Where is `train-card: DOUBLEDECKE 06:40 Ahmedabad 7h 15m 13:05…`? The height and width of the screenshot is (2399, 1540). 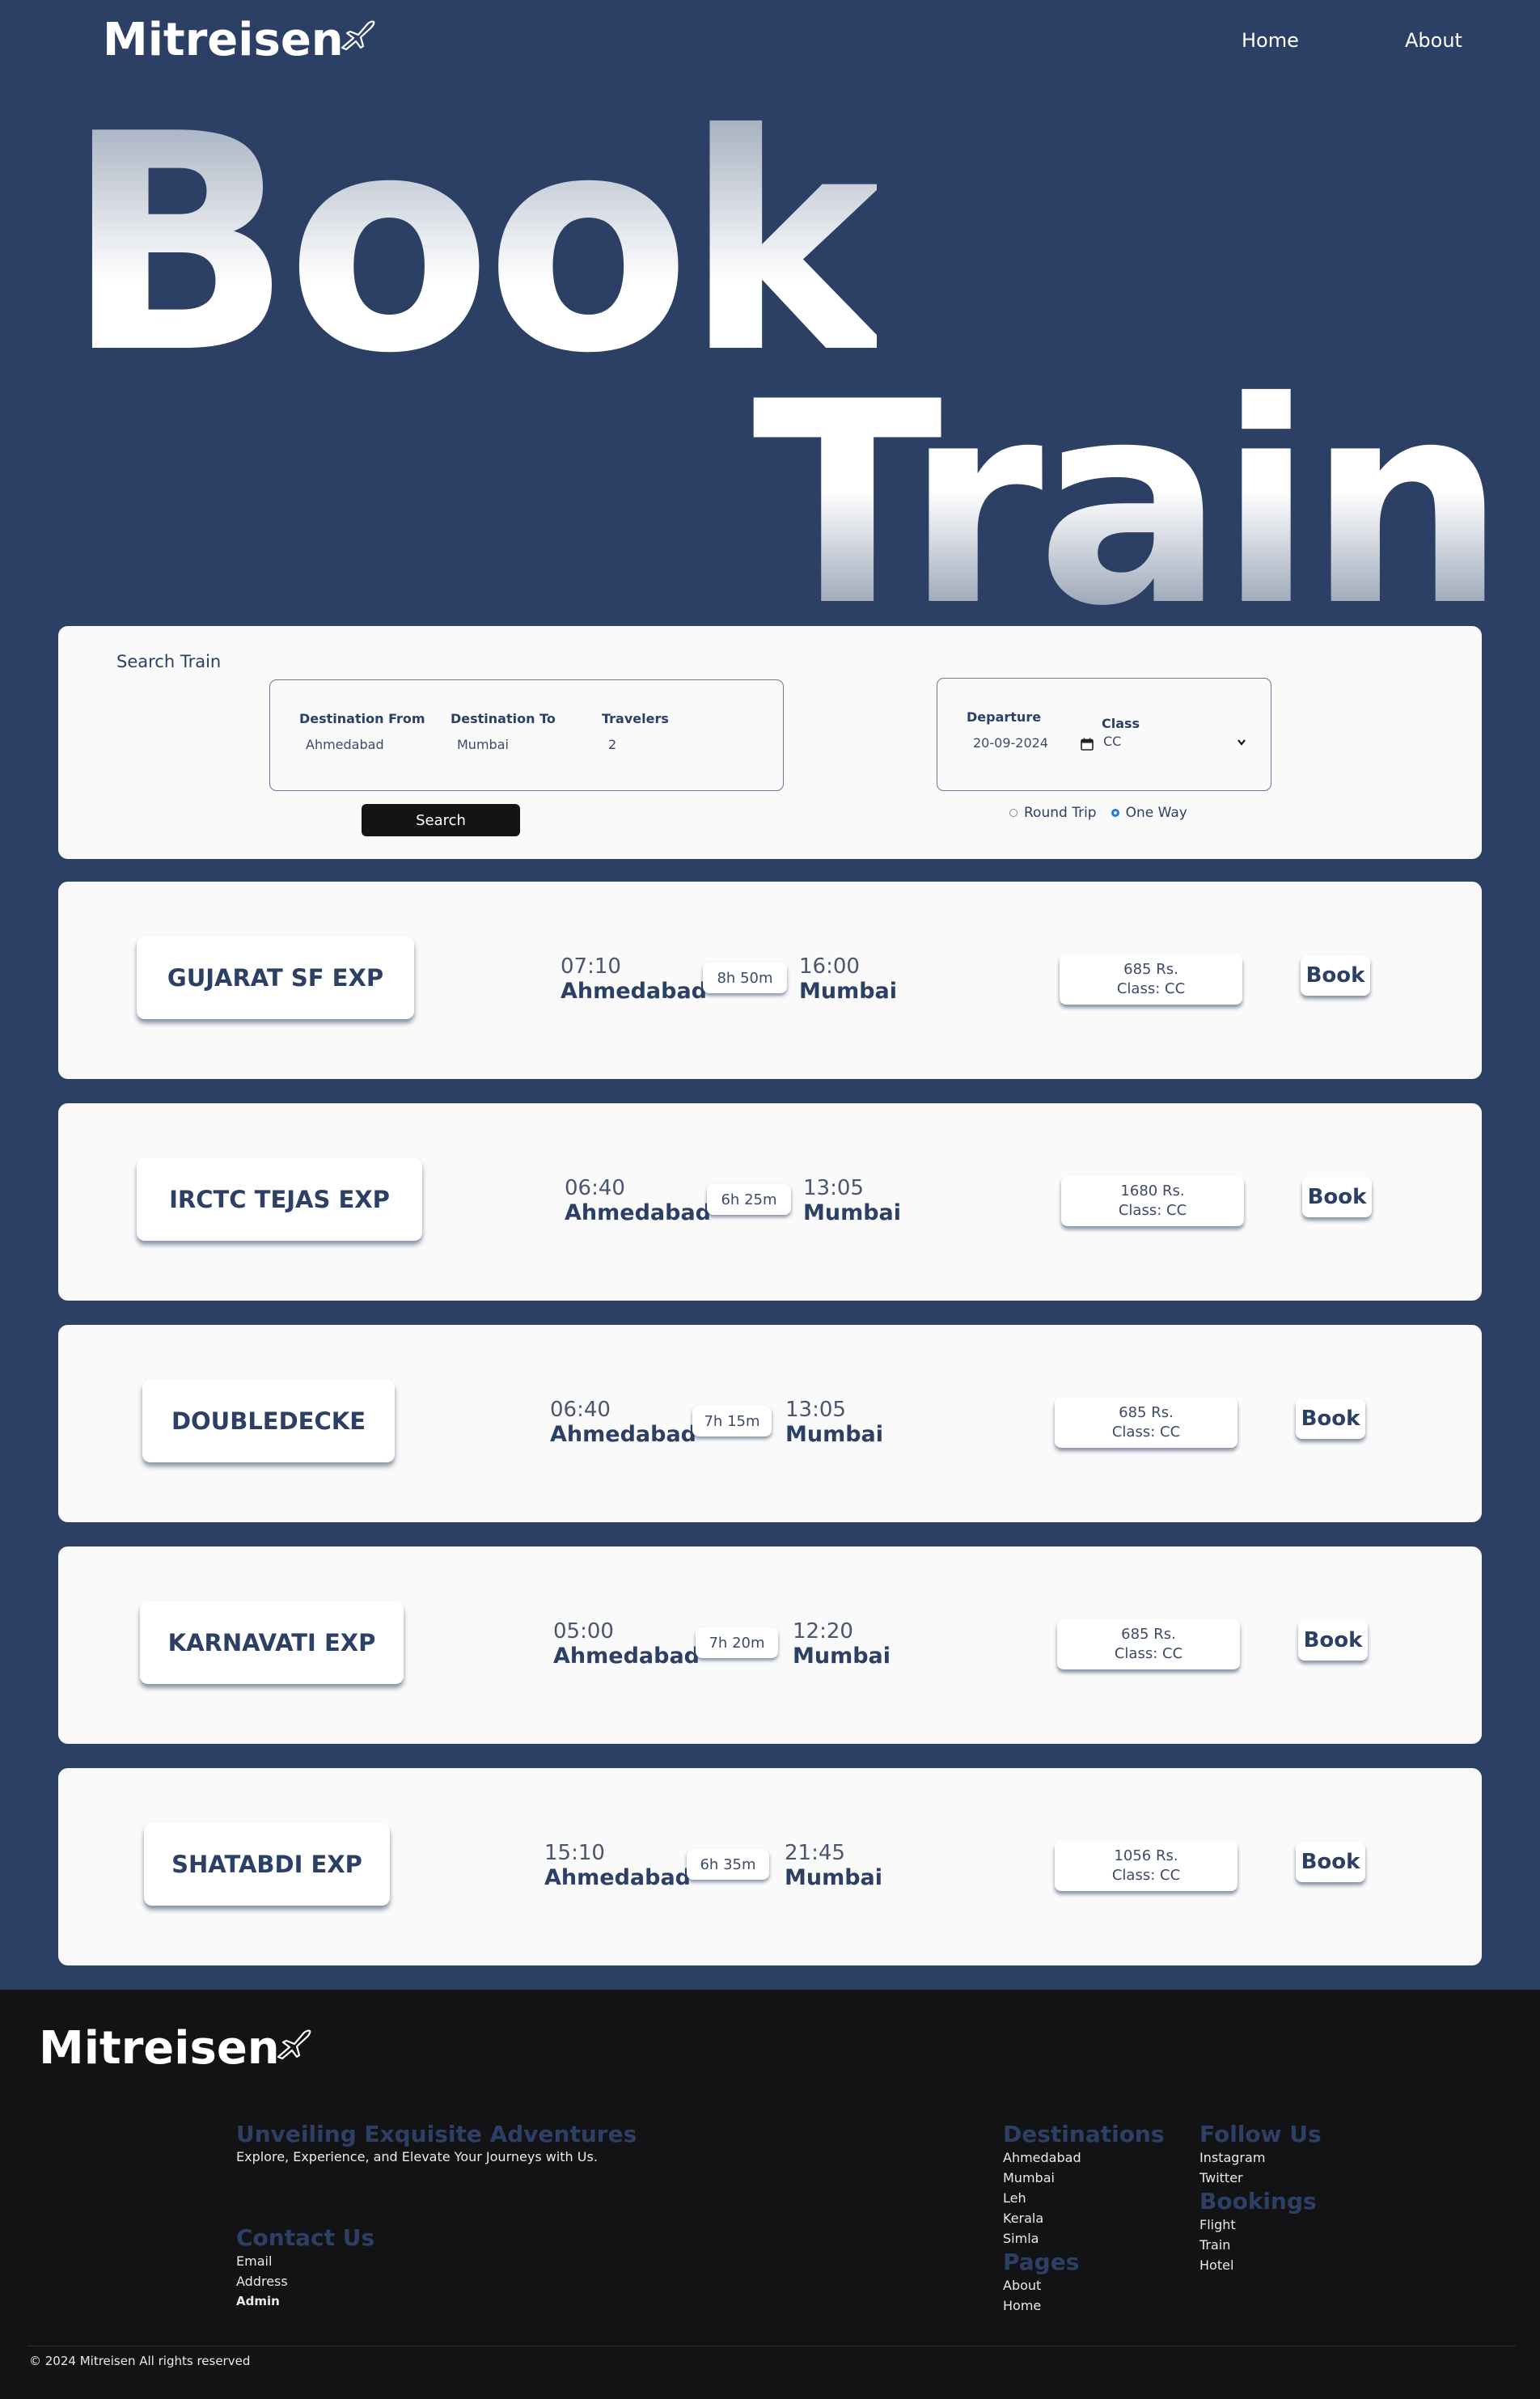 train-card: DOUBLEDECKE 06:40 Ahmedabad 7h 15m 13:05… is located at coordinates (770, 1423).